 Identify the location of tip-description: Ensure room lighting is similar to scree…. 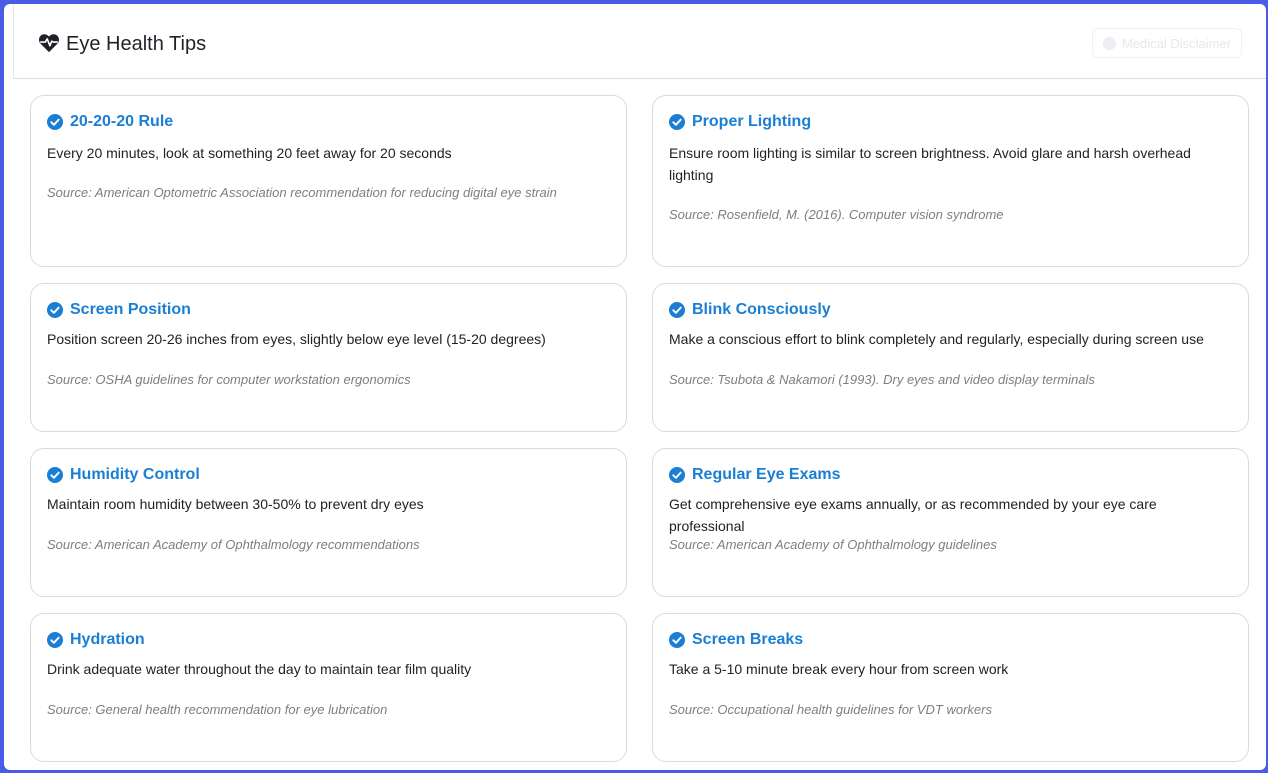
(930, 164).